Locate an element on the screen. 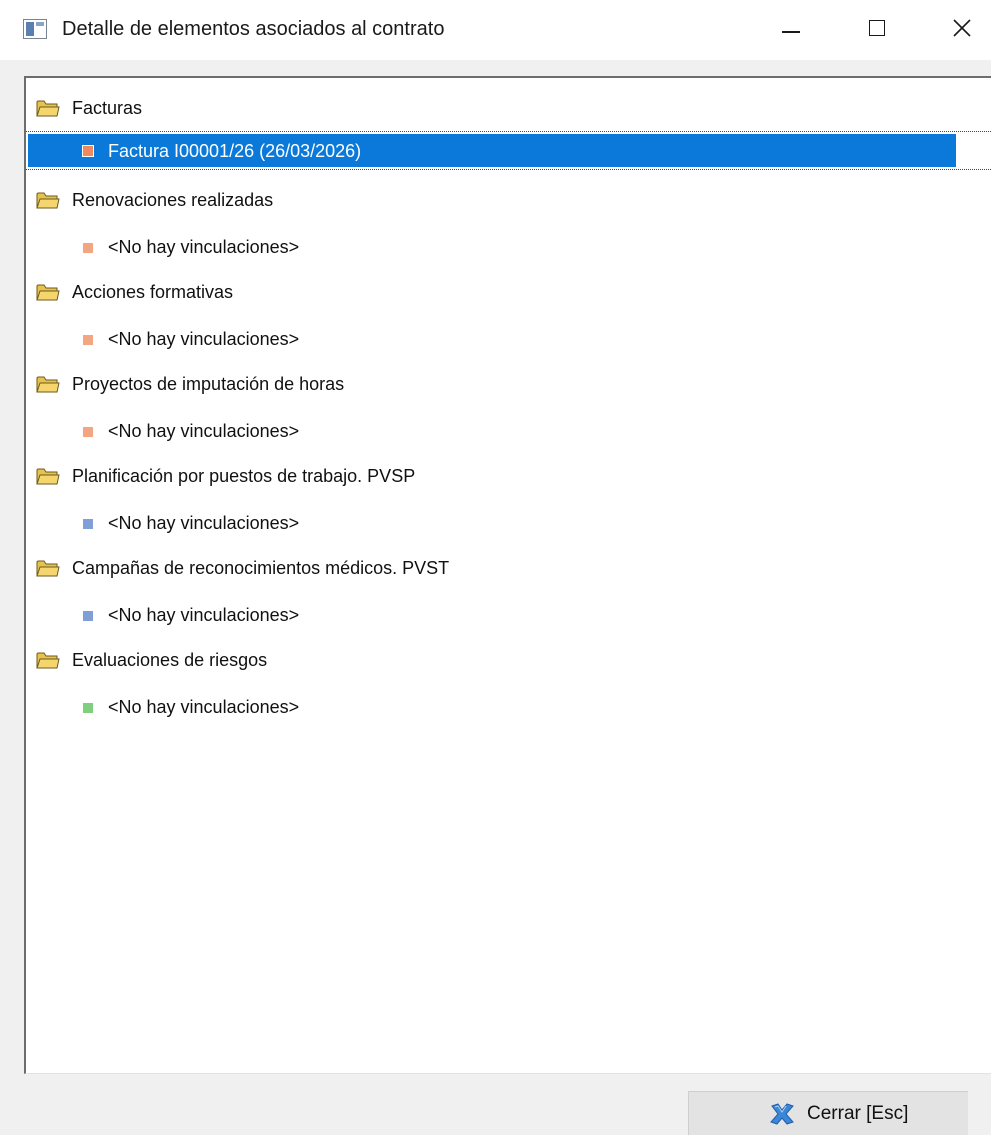  tree-item-selected: Factura I00001/26 (26/03/2026) is located at coordinates (508, 150).